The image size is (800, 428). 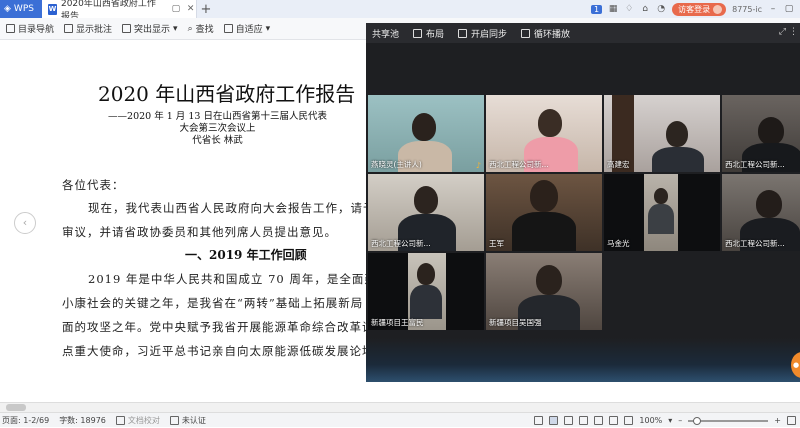 What do you see at coordinates (554, 420) in the screenshot?
I see `page-view-icon` at bounding box center [554, 420].